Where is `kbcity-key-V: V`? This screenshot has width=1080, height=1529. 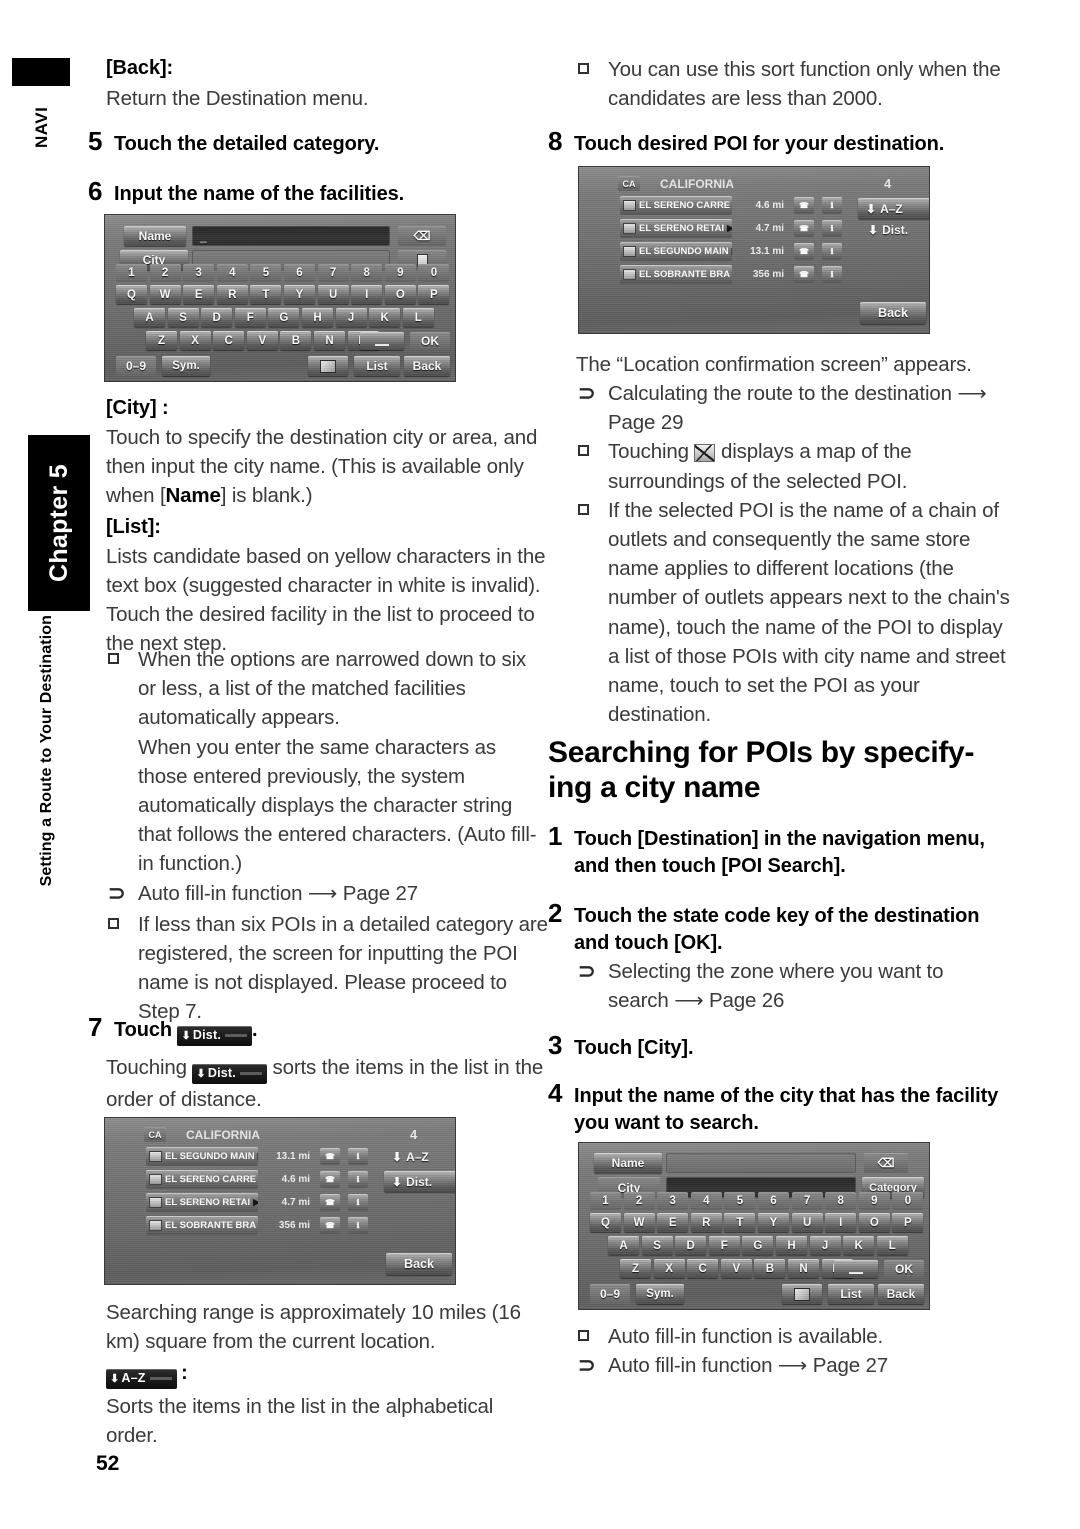 kbcity-key-V: V is located at coordinates (736, 1268).